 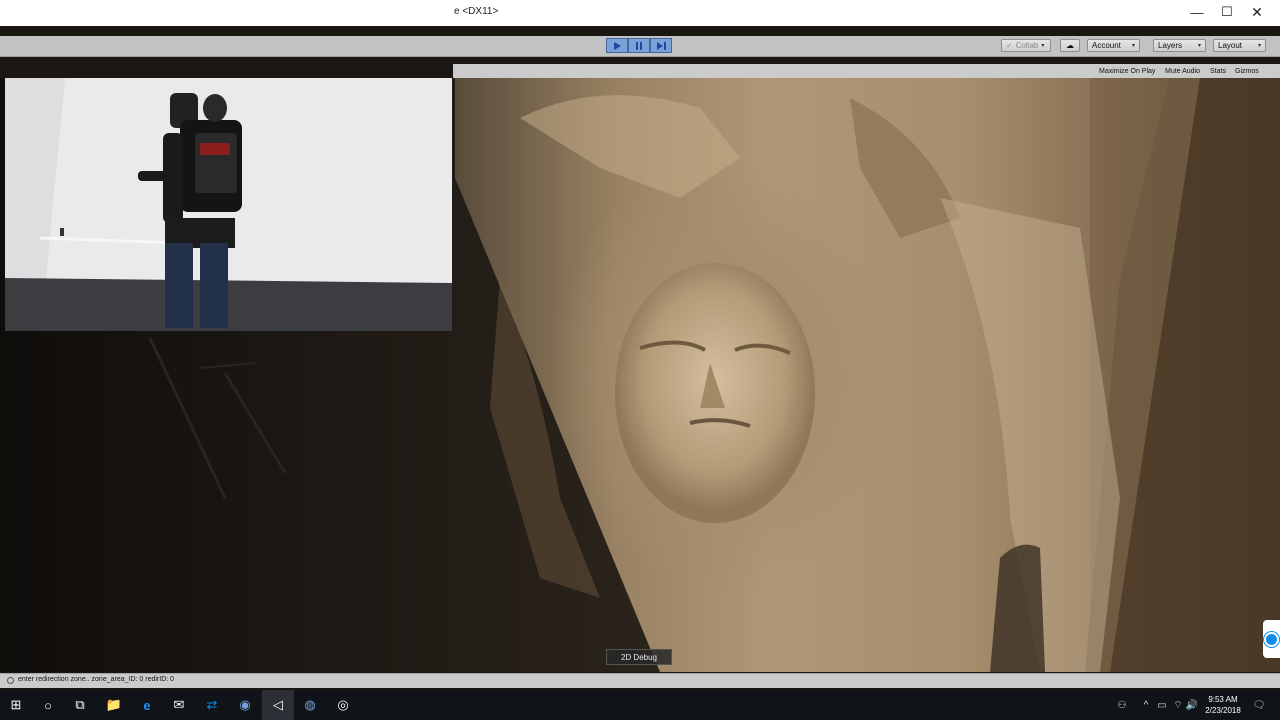 I want to click on notification-icon: 🗨, so click(x=1259, y=705).